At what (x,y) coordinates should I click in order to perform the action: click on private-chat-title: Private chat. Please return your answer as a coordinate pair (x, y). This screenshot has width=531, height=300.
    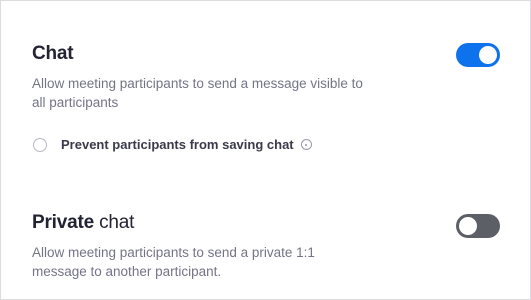
    Looking at the image, I should click on (173, 223).